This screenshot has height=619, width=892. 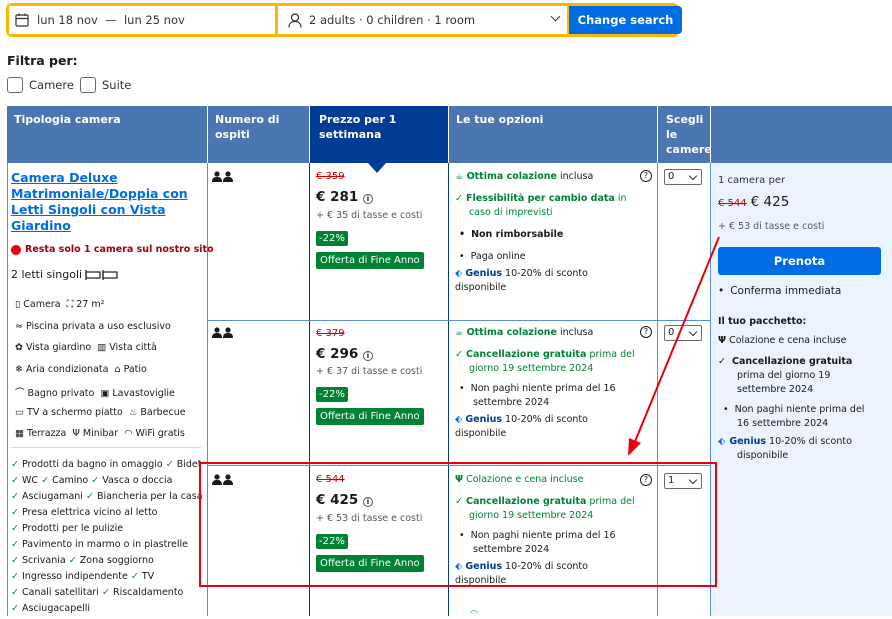 I want to click on grid-line, so click(x=7, y=389).